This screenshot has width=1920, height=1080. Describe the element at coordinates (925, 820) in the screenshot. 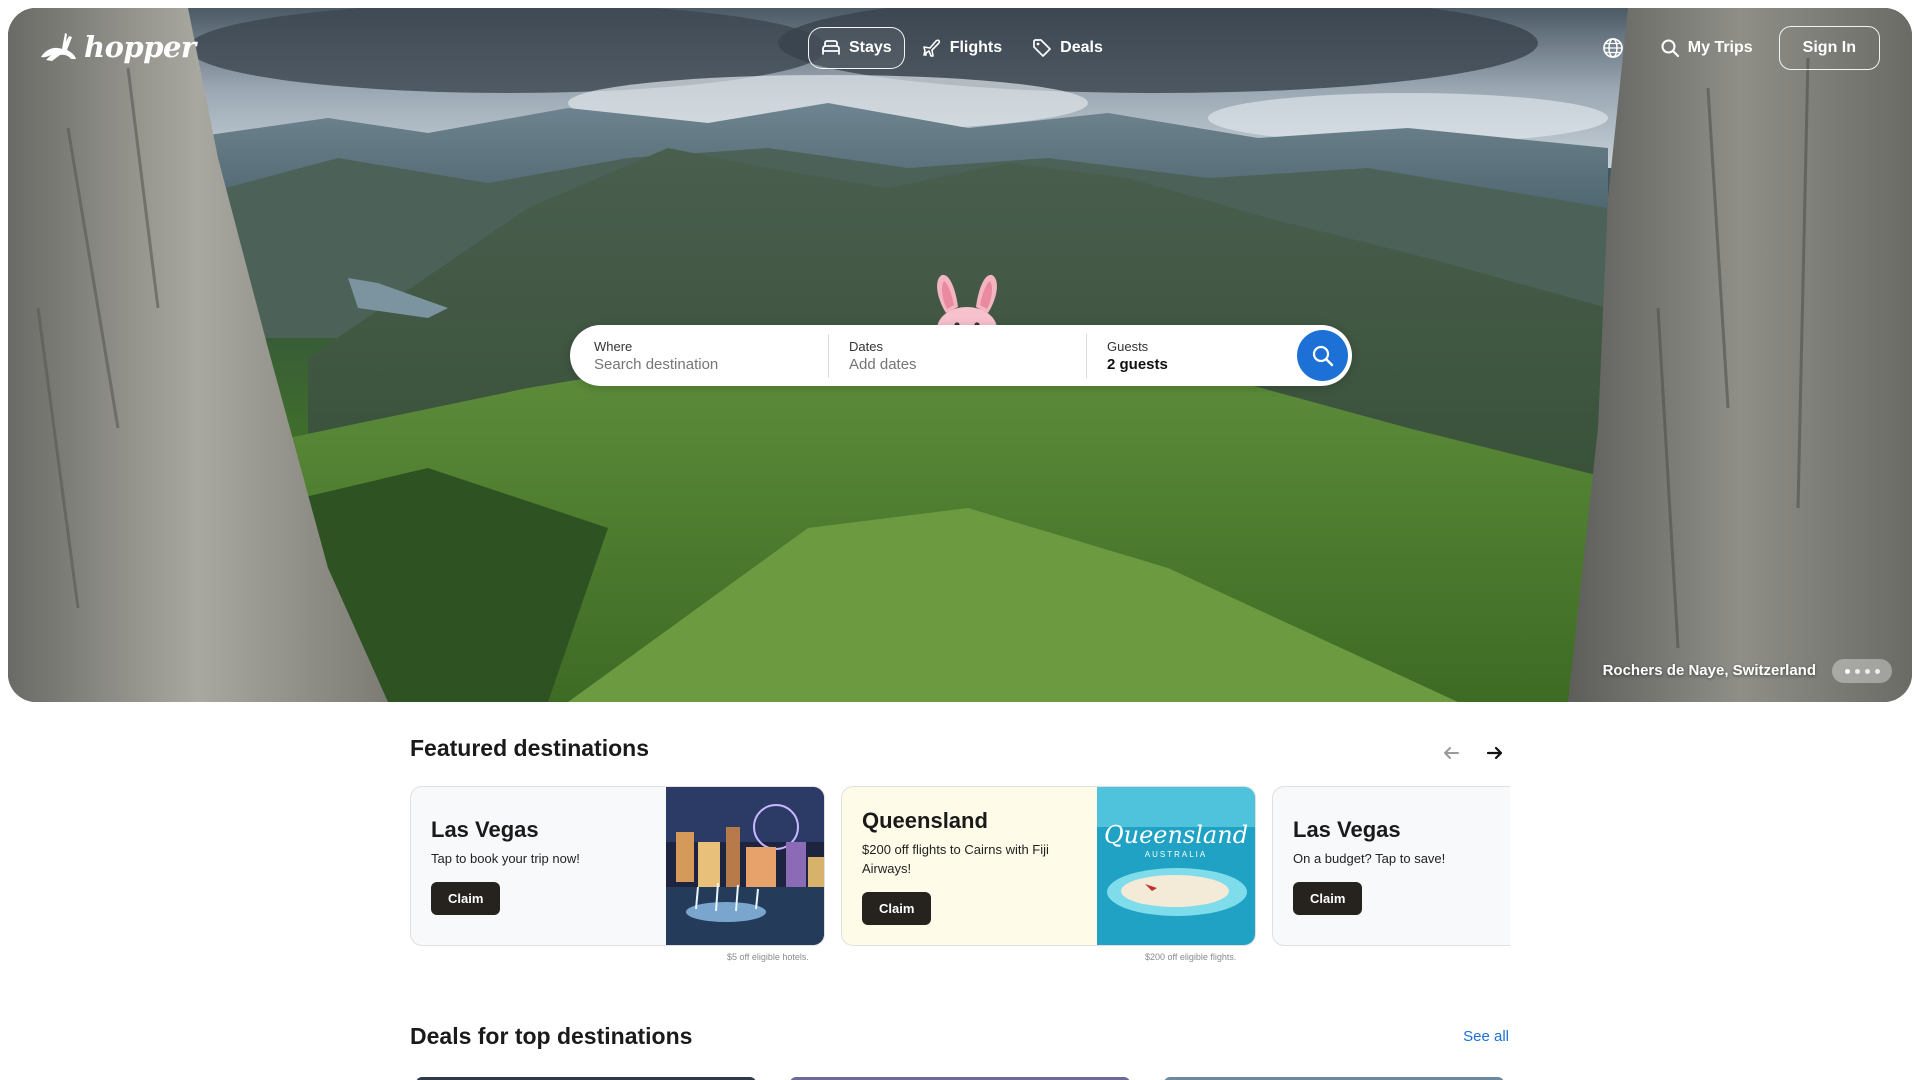

I see `card-title: Queensland` at that location.